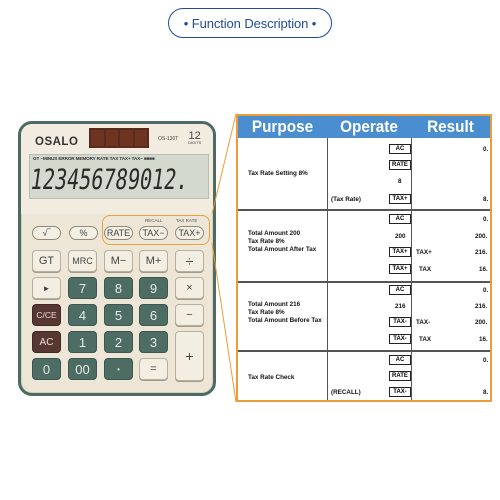  Describe the element at coordinates (82, 315) in the screenshot. I see `key-4: 4` at that location.